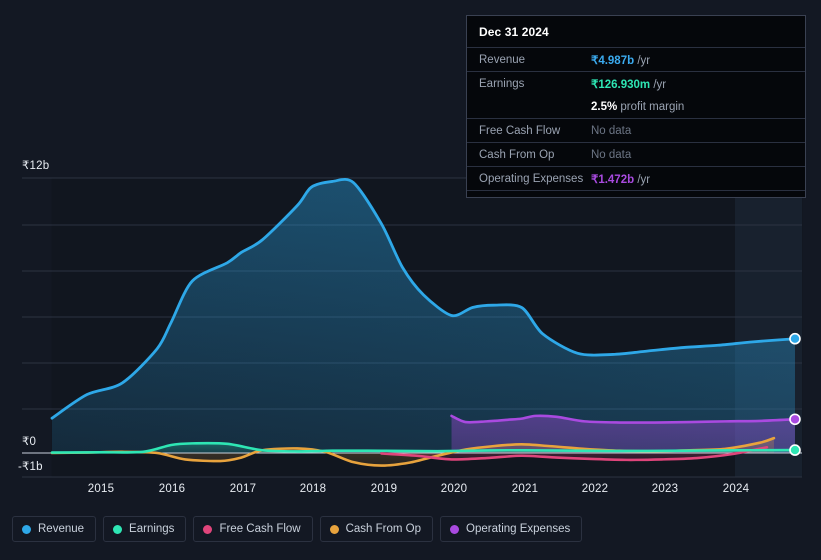  Describe the element at coordinates (525, 489) in the screenshot. I see `x-axis-tick-2021: 2021` at that location.